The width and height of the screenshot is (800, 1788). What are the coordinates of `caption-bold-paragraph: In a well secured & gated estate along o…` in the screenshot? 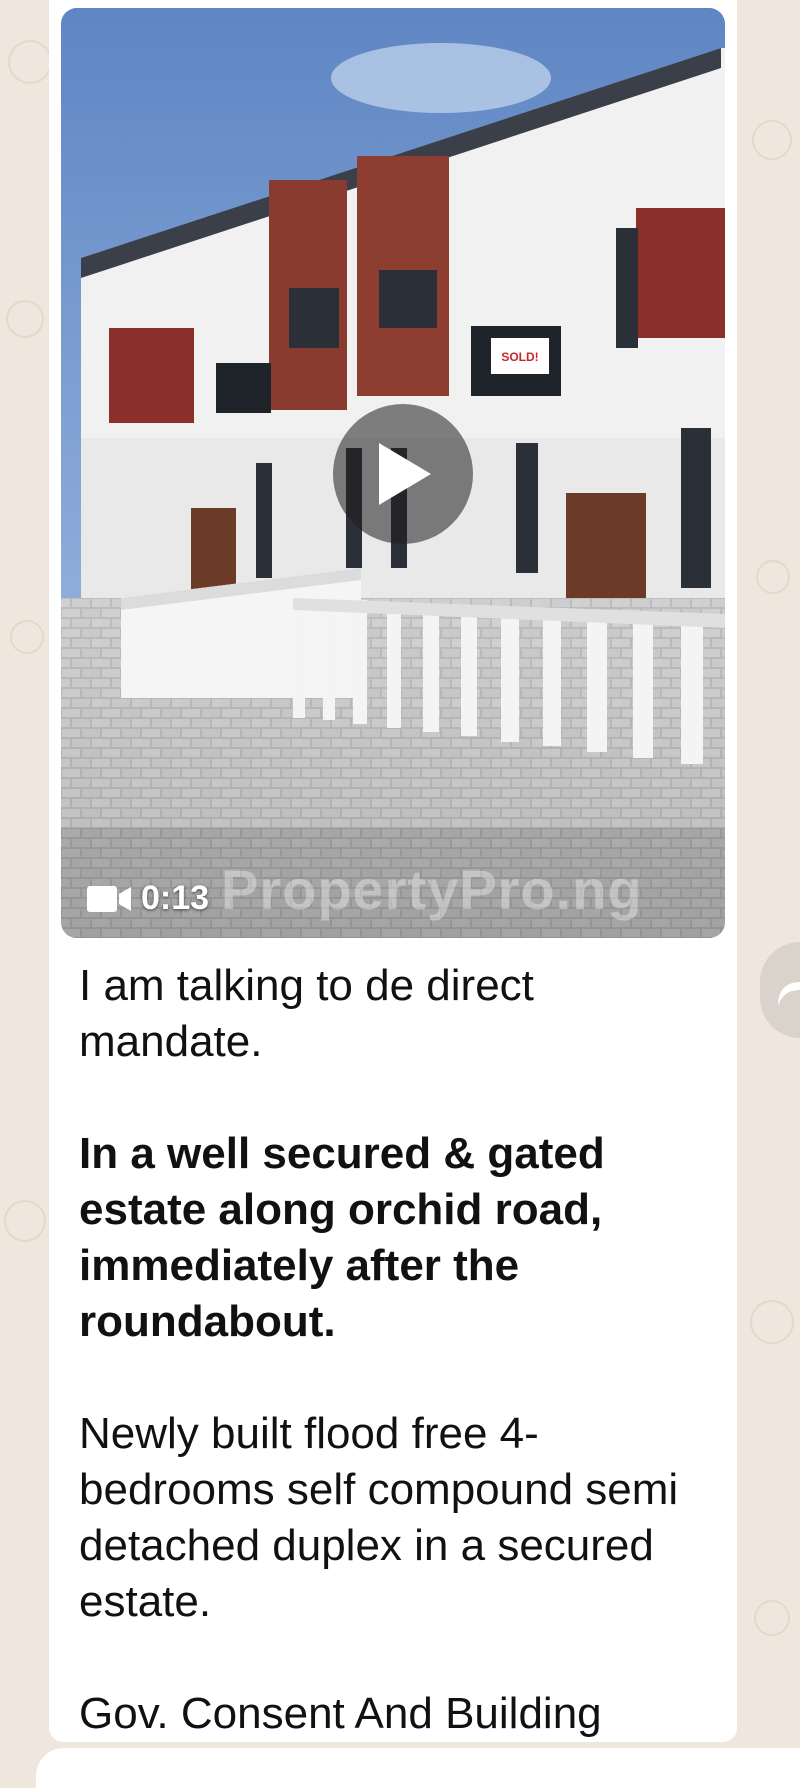 It's located at (342, 1237).